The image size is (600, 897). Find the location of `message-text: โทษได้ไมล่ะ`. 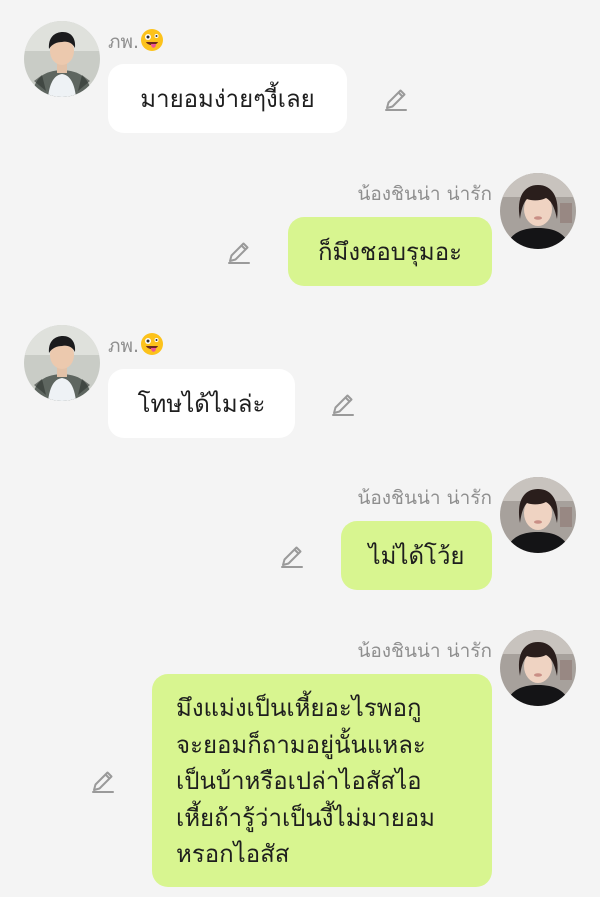

message-text: โทษได้ไมล่ะ is located at coordinates (201, 404).